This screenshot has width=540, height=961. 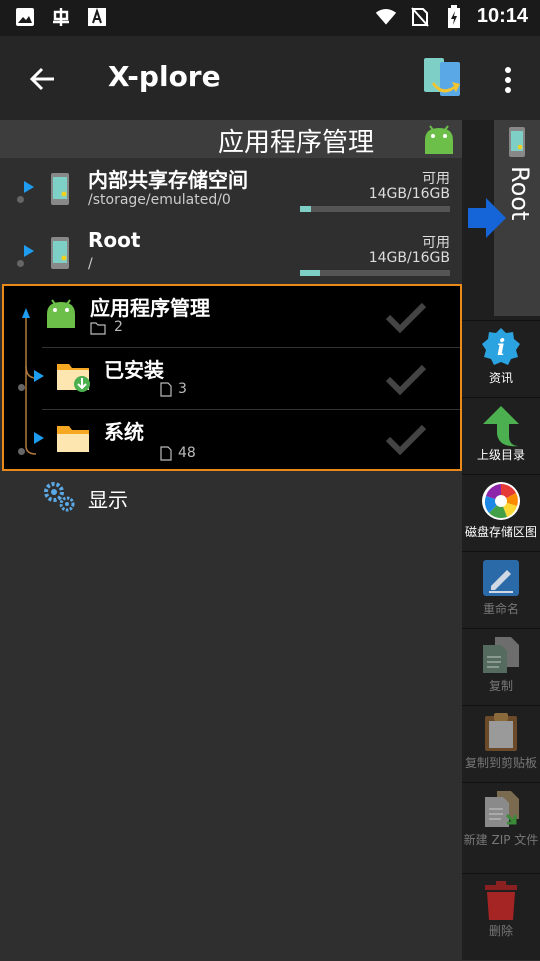 I want to click on app-bar: X-plore, so click(x=270, y=78).